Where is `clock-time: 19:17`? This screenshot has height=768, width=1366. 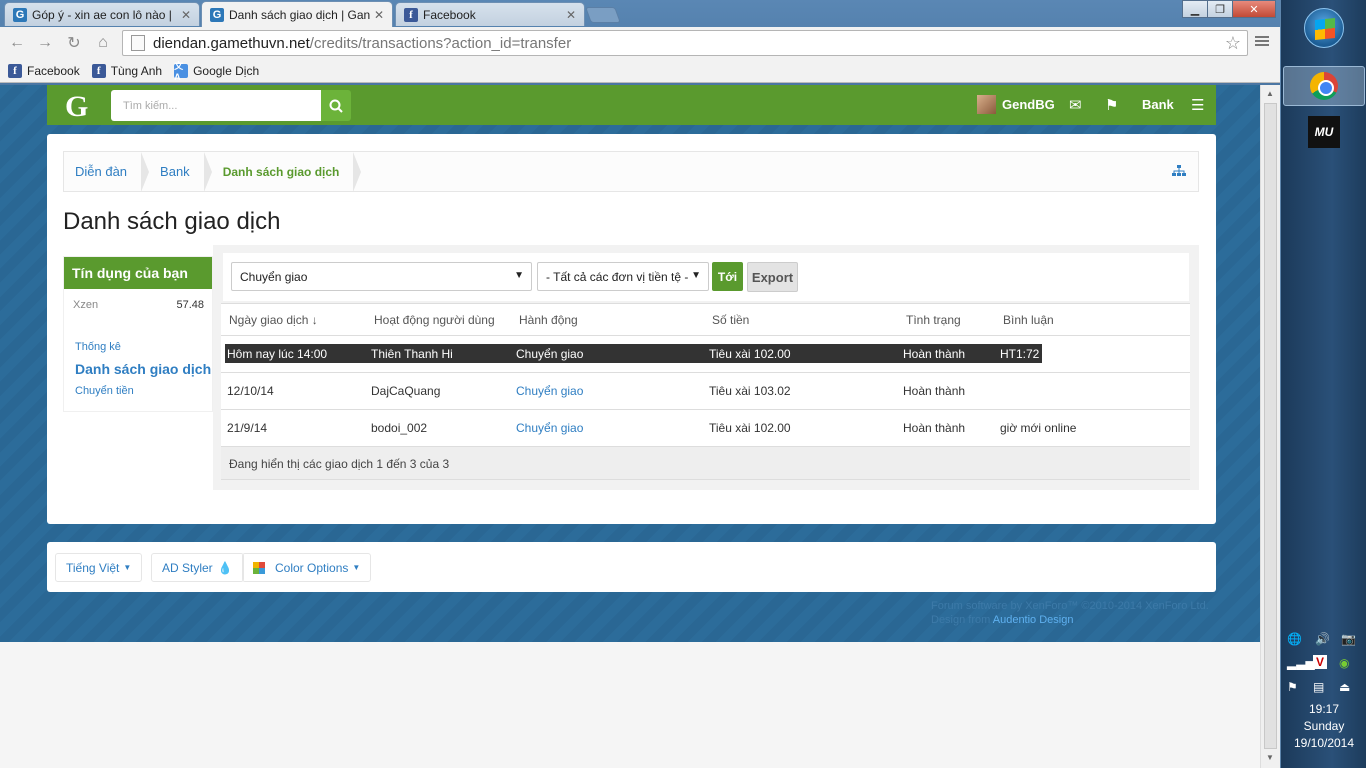
clock-time: 19:17 is located at coordinates (1323, 709).